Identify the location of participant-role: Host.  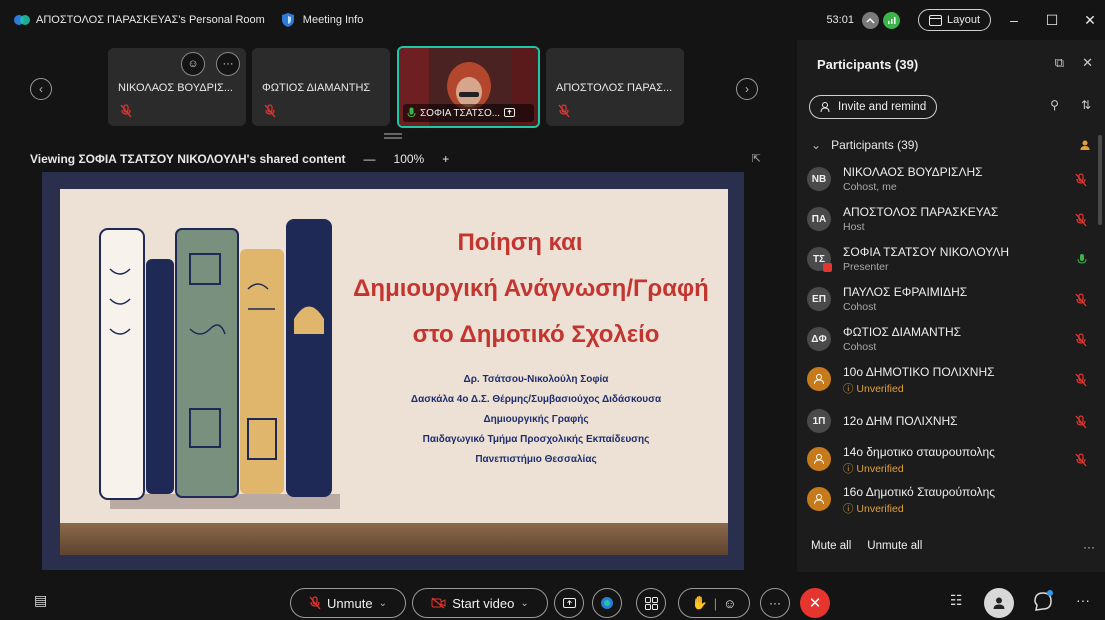
(854, 227).